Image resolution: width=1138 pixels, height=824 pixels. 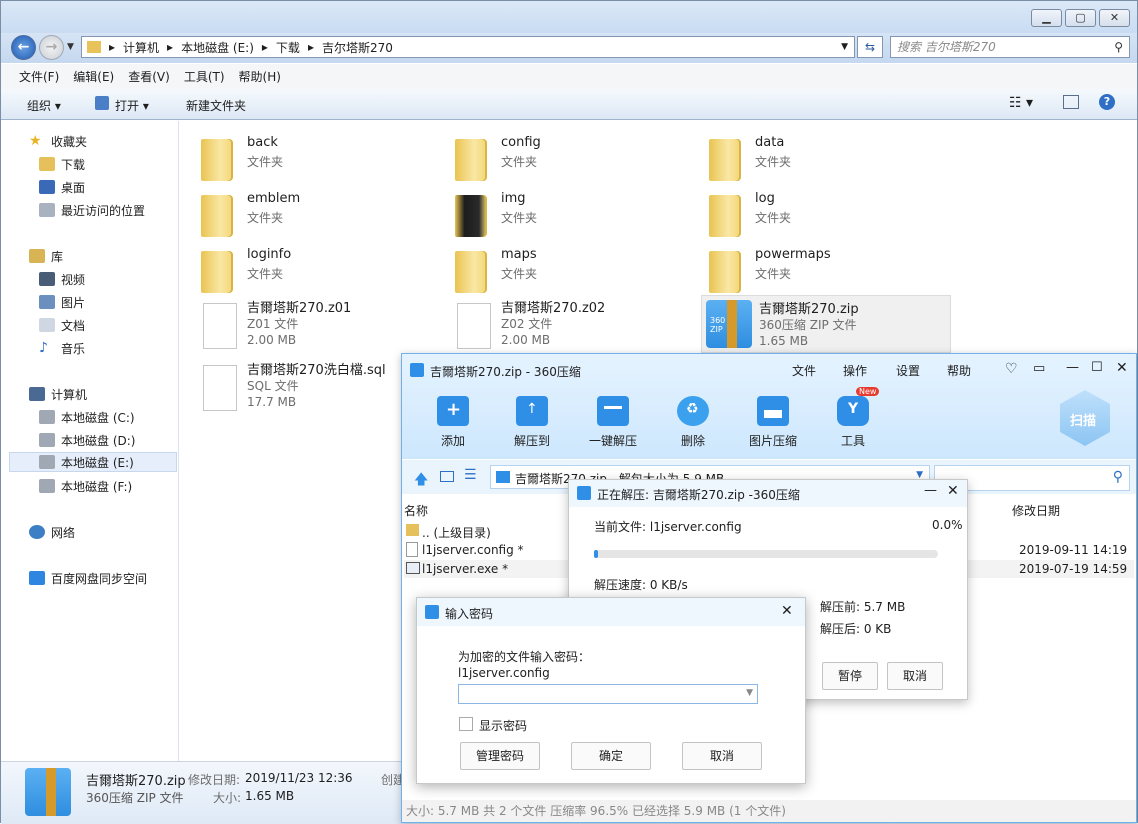 What do you see at coordinates (70, 47) in the screenshot?
I see `history-dropdown-icon: ▼` at bounding box center [70, 47].